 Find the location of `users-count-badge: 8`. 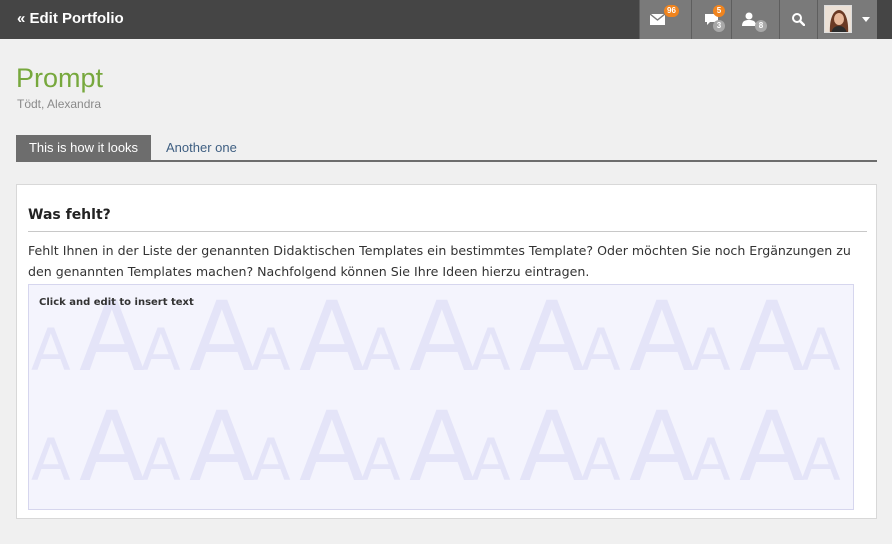

users-count-badge: 8 is located at coordinates (761, 26).